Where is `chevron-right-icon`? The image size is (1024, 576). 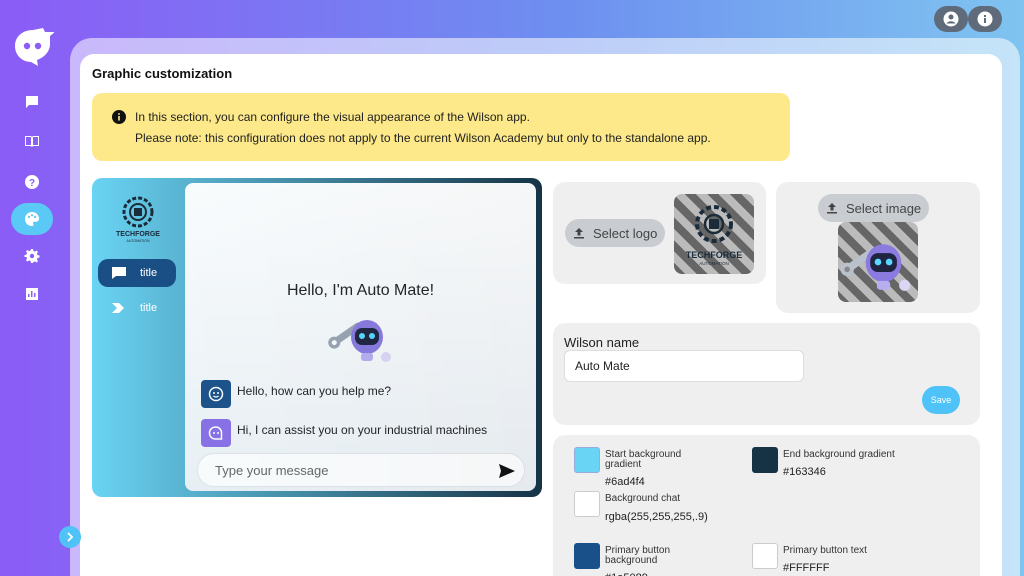 chevron-right-icon is located at coordinates (70, 537).